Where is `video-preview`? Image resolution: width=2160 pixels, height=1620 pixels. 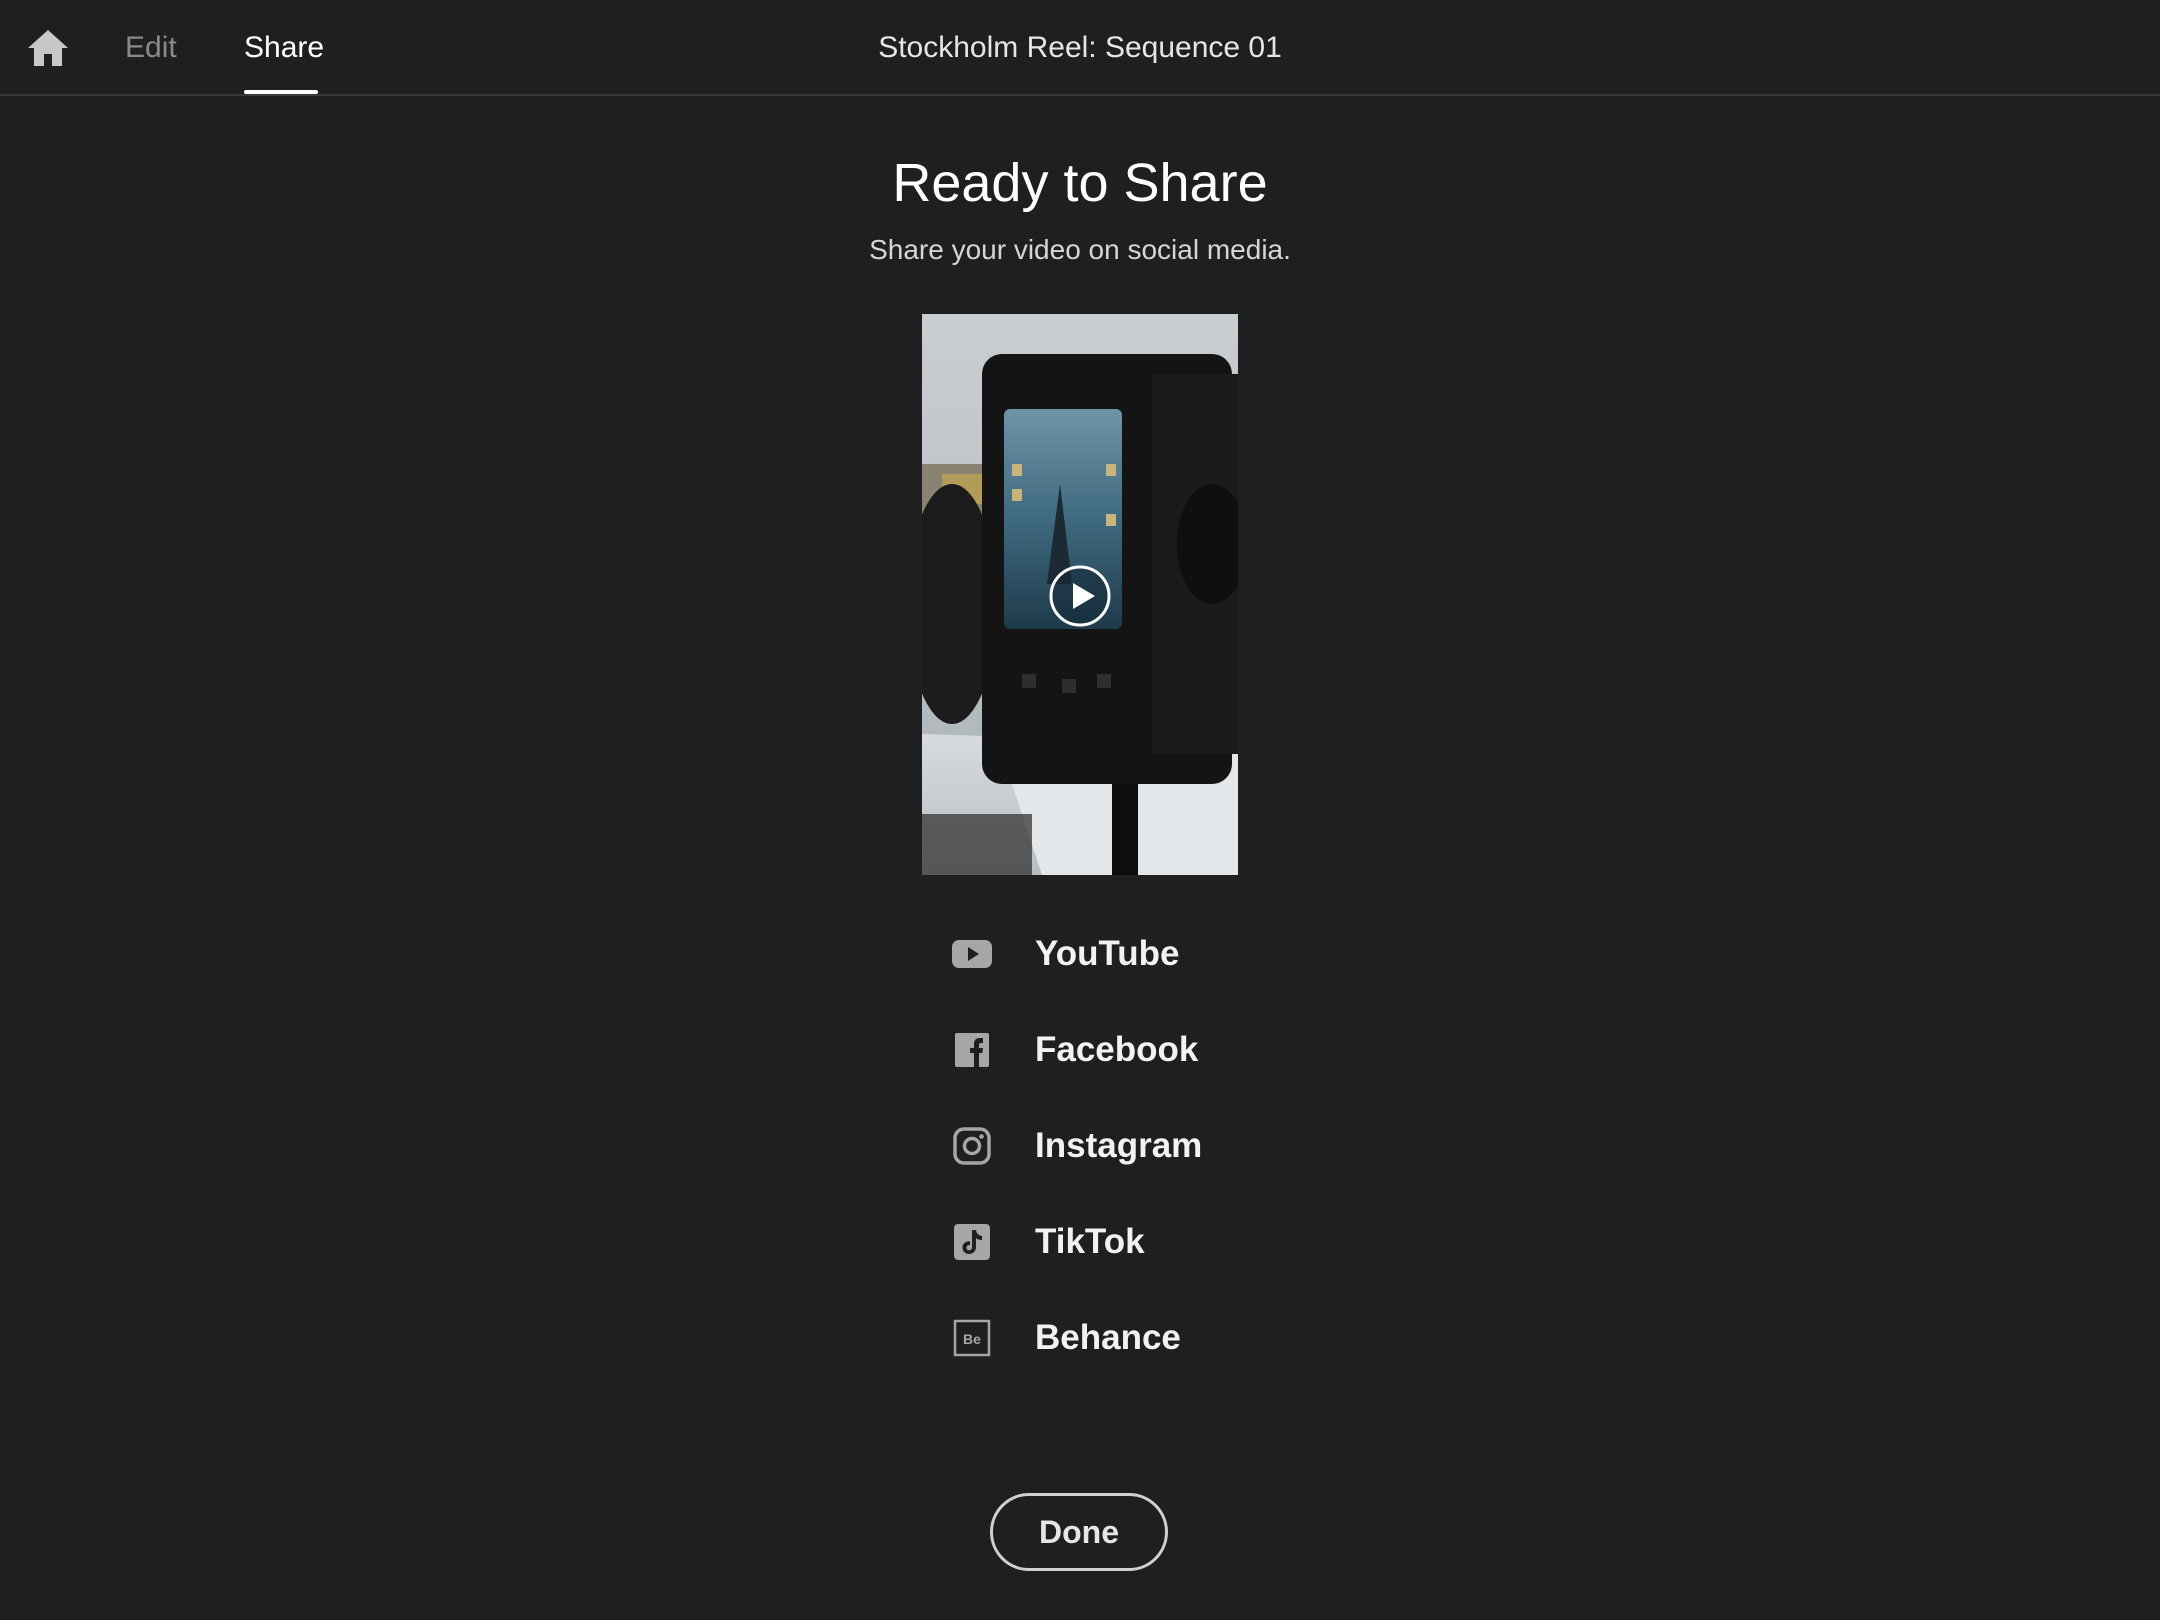
video-preview is located at coordinates (1080, 594).